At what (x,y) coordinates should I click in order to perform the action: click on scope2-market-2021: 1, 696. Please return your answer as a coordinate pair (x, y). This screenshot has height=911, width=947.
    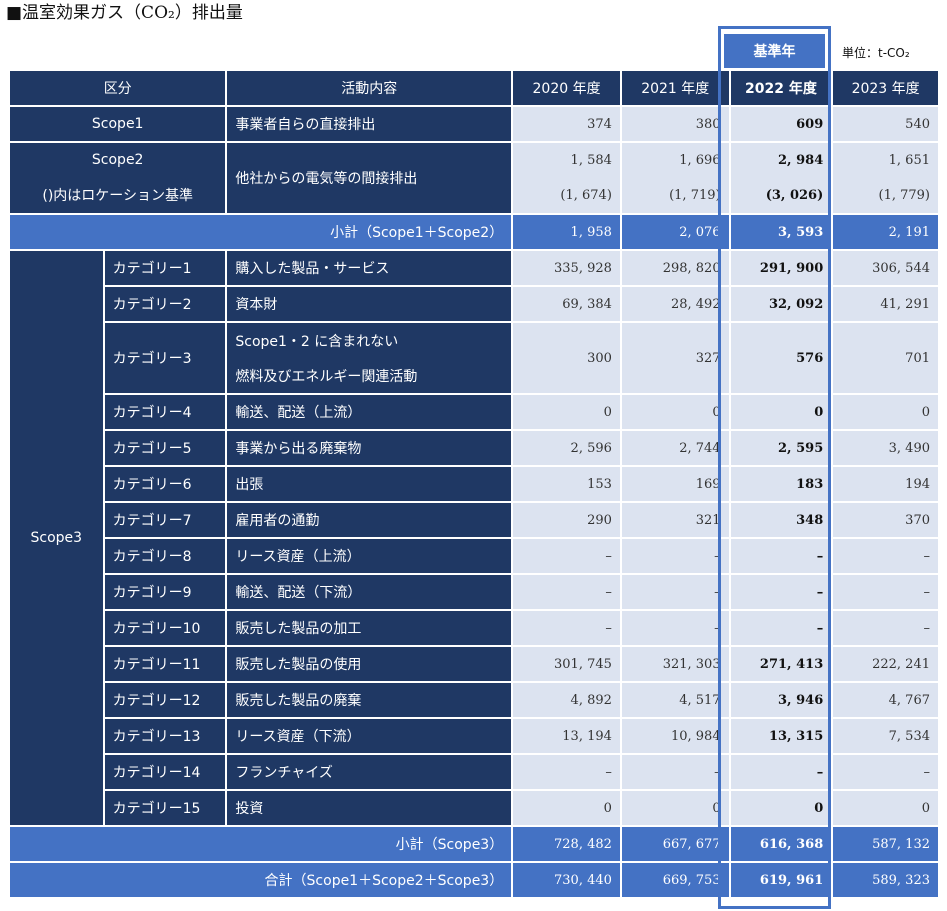
    Looking at the image, I should click on (700, 160).